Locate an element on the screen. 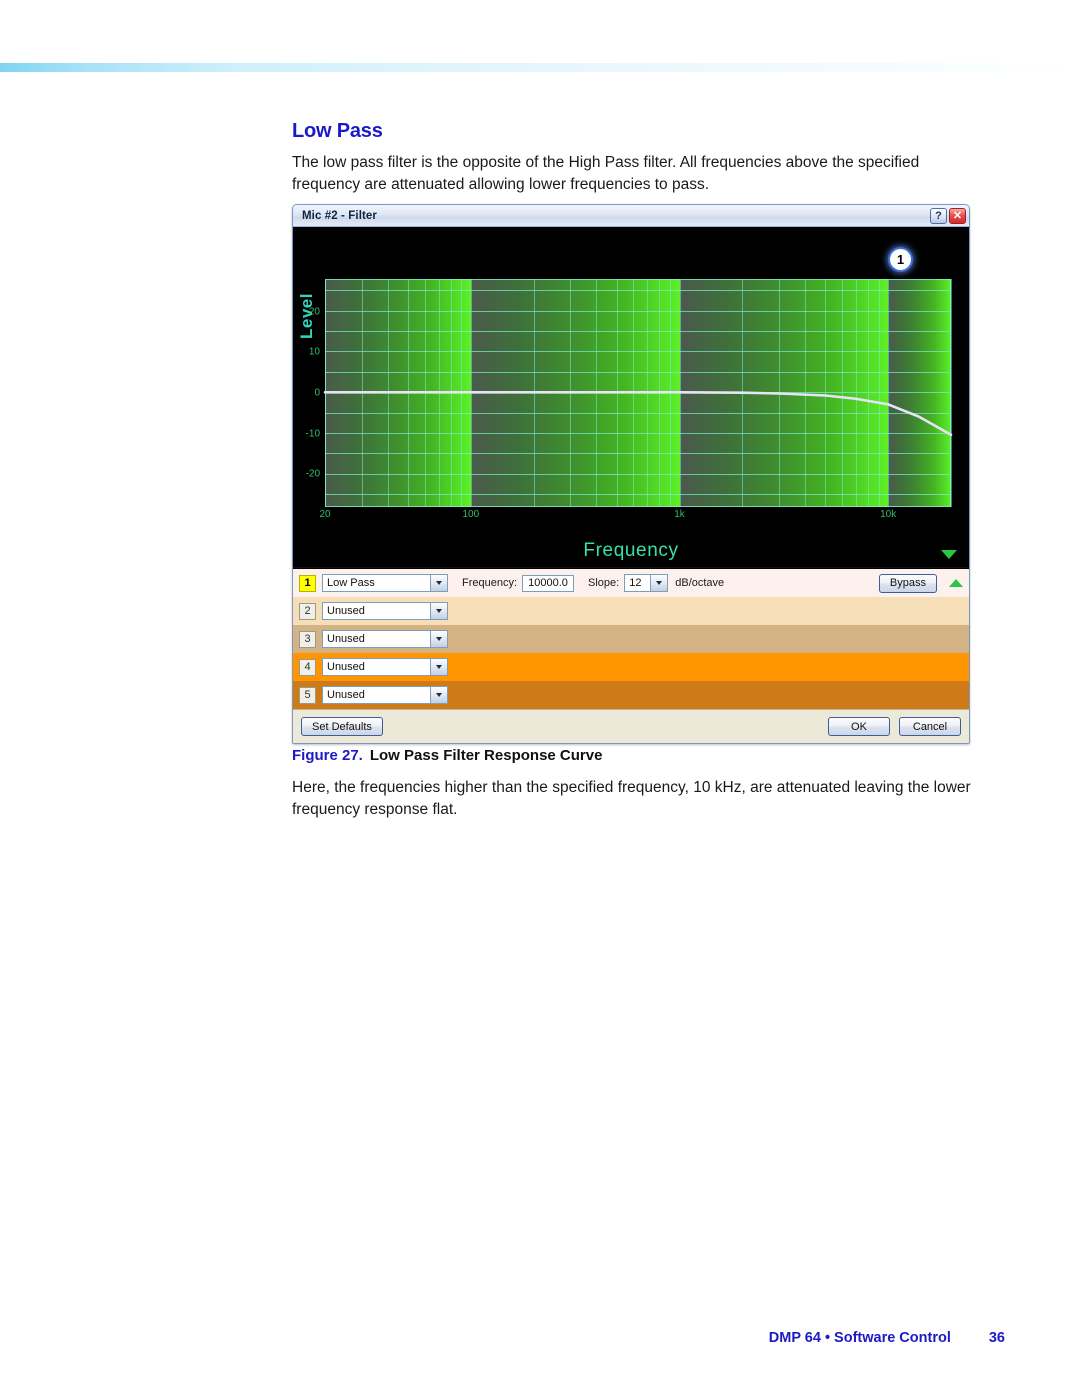 The height and width of the screenshot is (1397, 1080). grid-line-vertical is located at coordinates (951, 393).